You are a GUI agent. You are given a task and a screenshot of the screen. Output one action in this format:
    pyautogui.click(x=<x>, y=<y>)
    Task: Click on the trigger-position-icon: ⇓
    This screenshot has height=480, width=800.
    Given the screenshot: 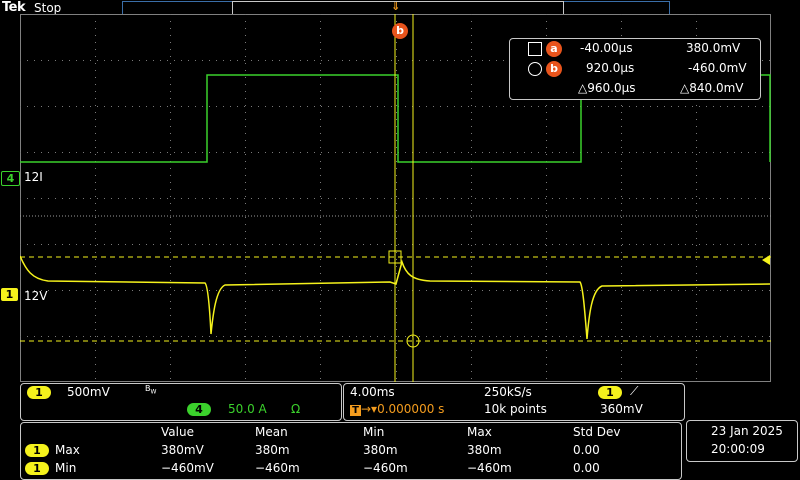 What is the action you would take?
    pyautogui.click(x=395, y=6)
    